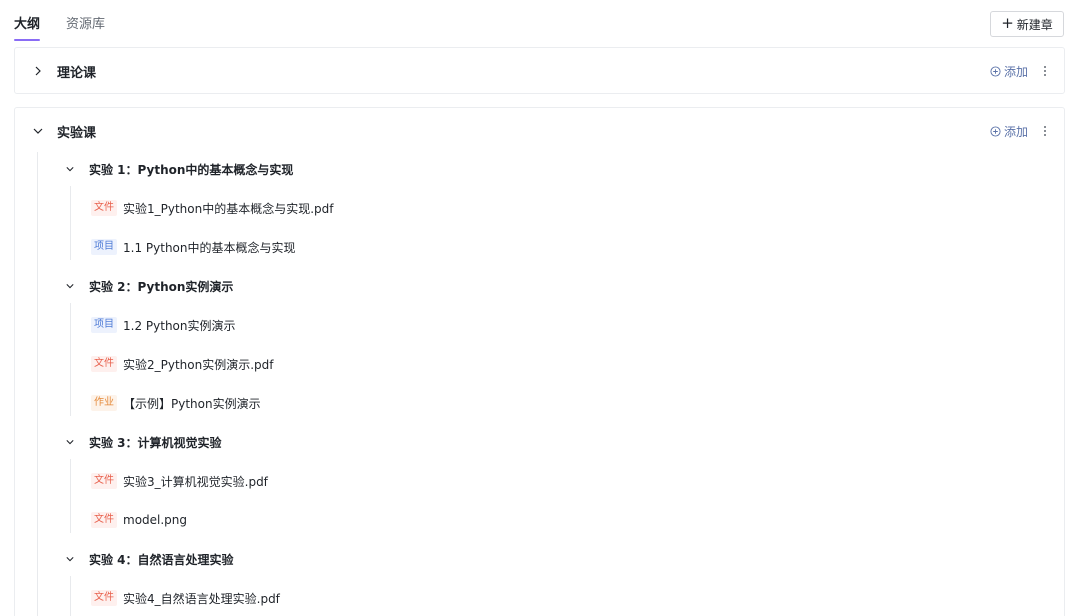  What do you see at coordinates (195, 481) in the screenshot?
I see `item-name: 实验3_计算机视觉实验.pdf` at bounding box center [195, 481].